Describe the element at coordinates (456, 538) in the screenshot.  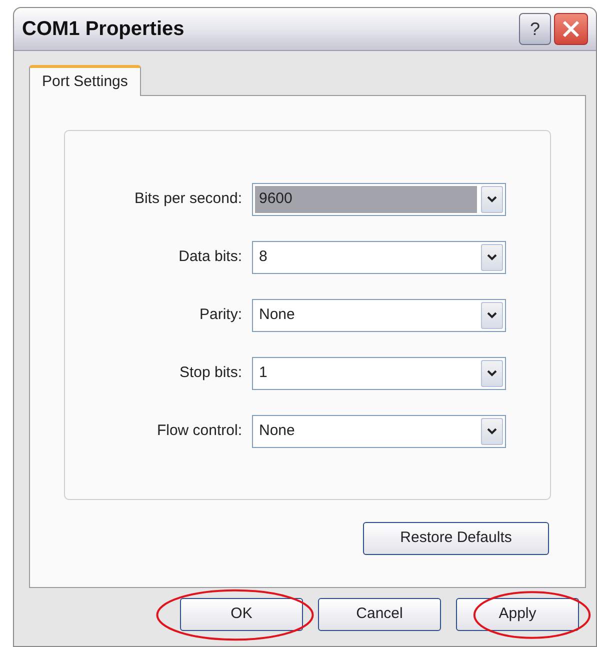
I see `restore-defaults-button: Restore Defaults` at that location.